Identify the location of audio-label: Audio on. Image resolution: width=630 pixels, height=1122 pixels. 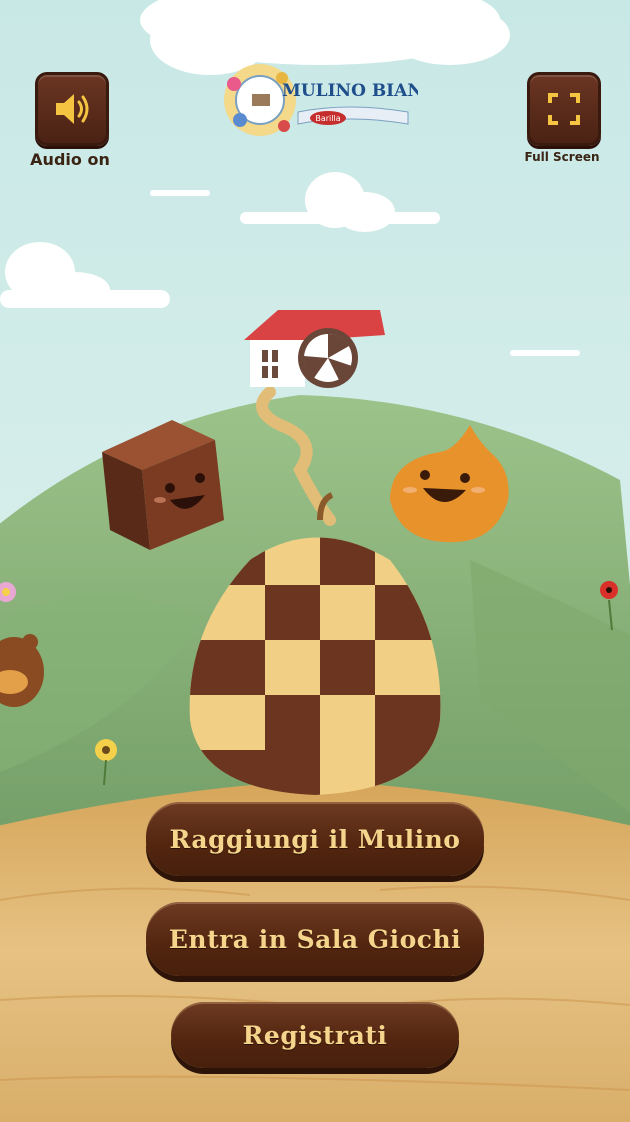
(70, 159).